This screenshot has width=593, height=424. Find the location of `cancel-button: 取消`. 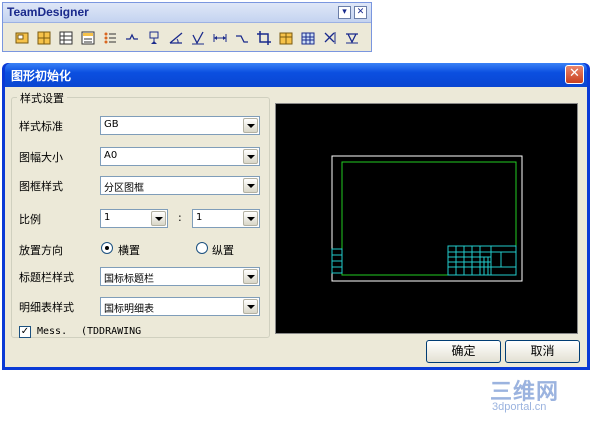

cancel-button: 取消 is located at coordinates (542, 351).